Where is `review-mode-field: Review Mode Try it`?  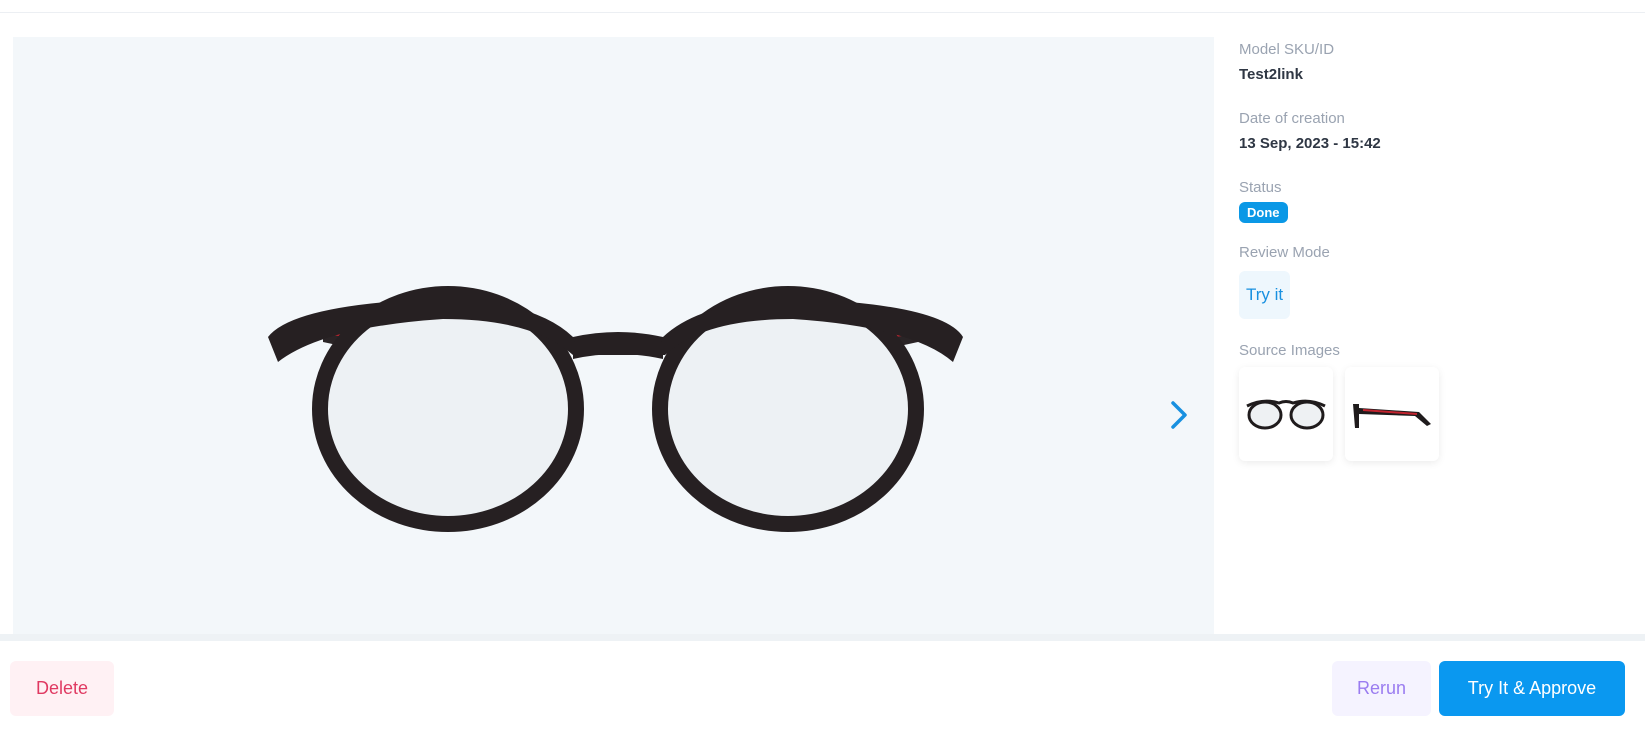 review-mode-field: Review Mode Try it is located at coordinates (1434, 281).